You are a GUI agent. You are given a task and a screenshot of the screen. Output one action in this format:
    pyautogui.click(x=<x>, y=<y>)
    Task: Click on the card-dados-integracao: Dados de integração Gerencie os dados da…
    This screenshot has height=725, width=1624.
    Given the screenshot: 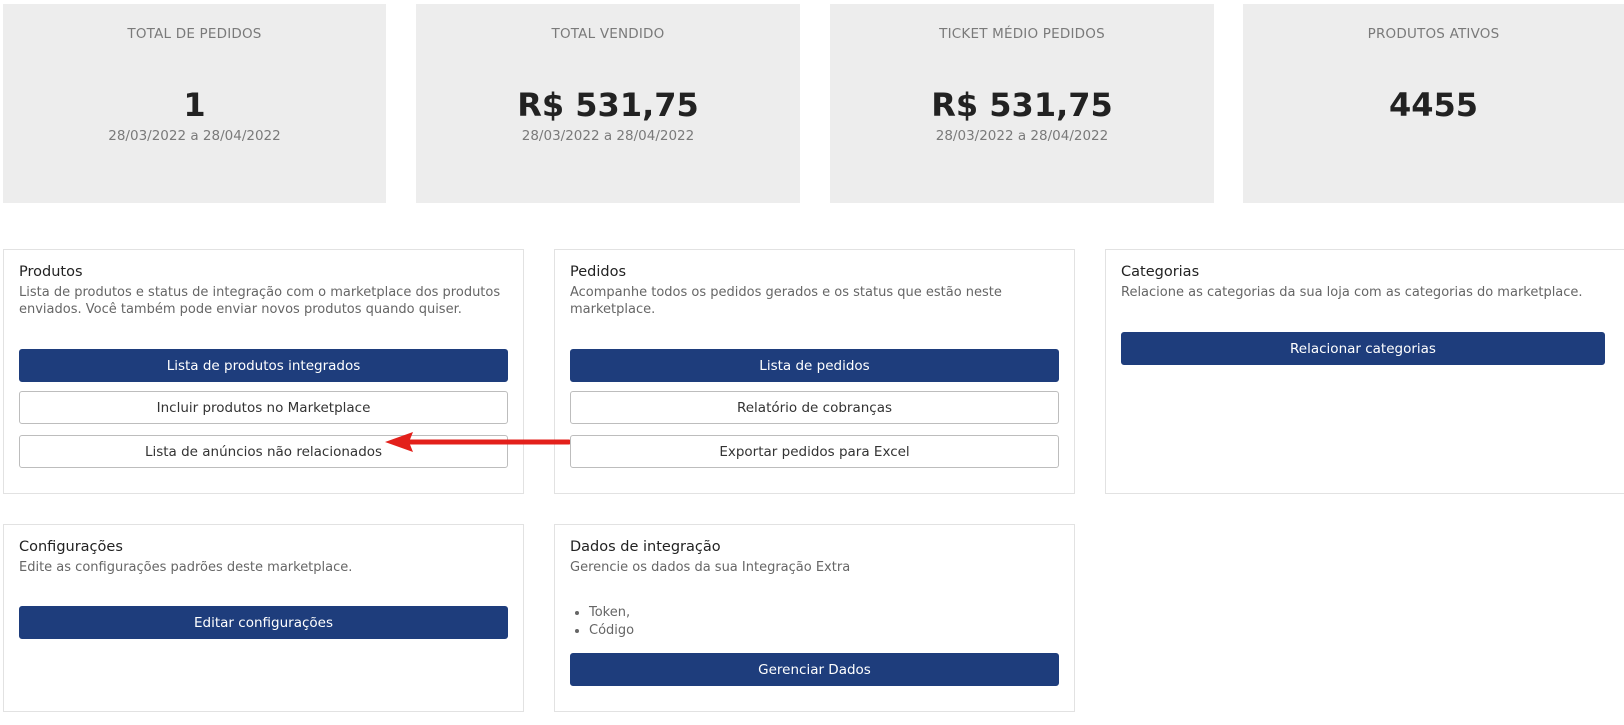 What is the action you would take?
    pyautogui.click(x=814, y=618)
    